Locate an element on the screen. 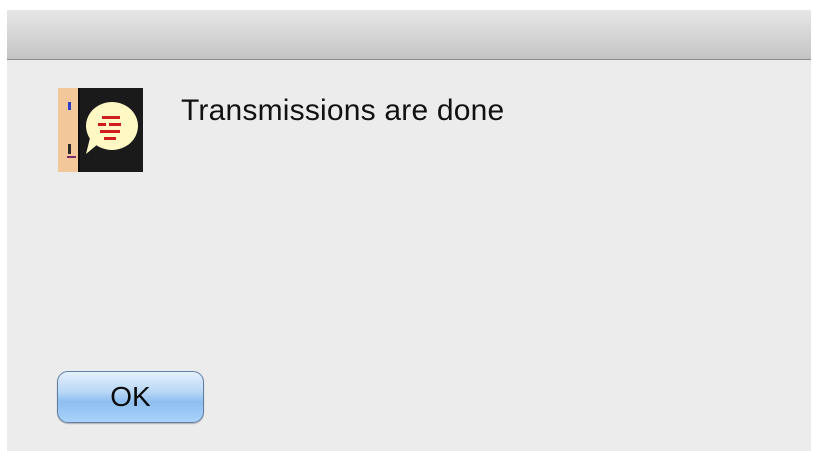  speech-bubble-face-icon is located at coordinates (100, 130).